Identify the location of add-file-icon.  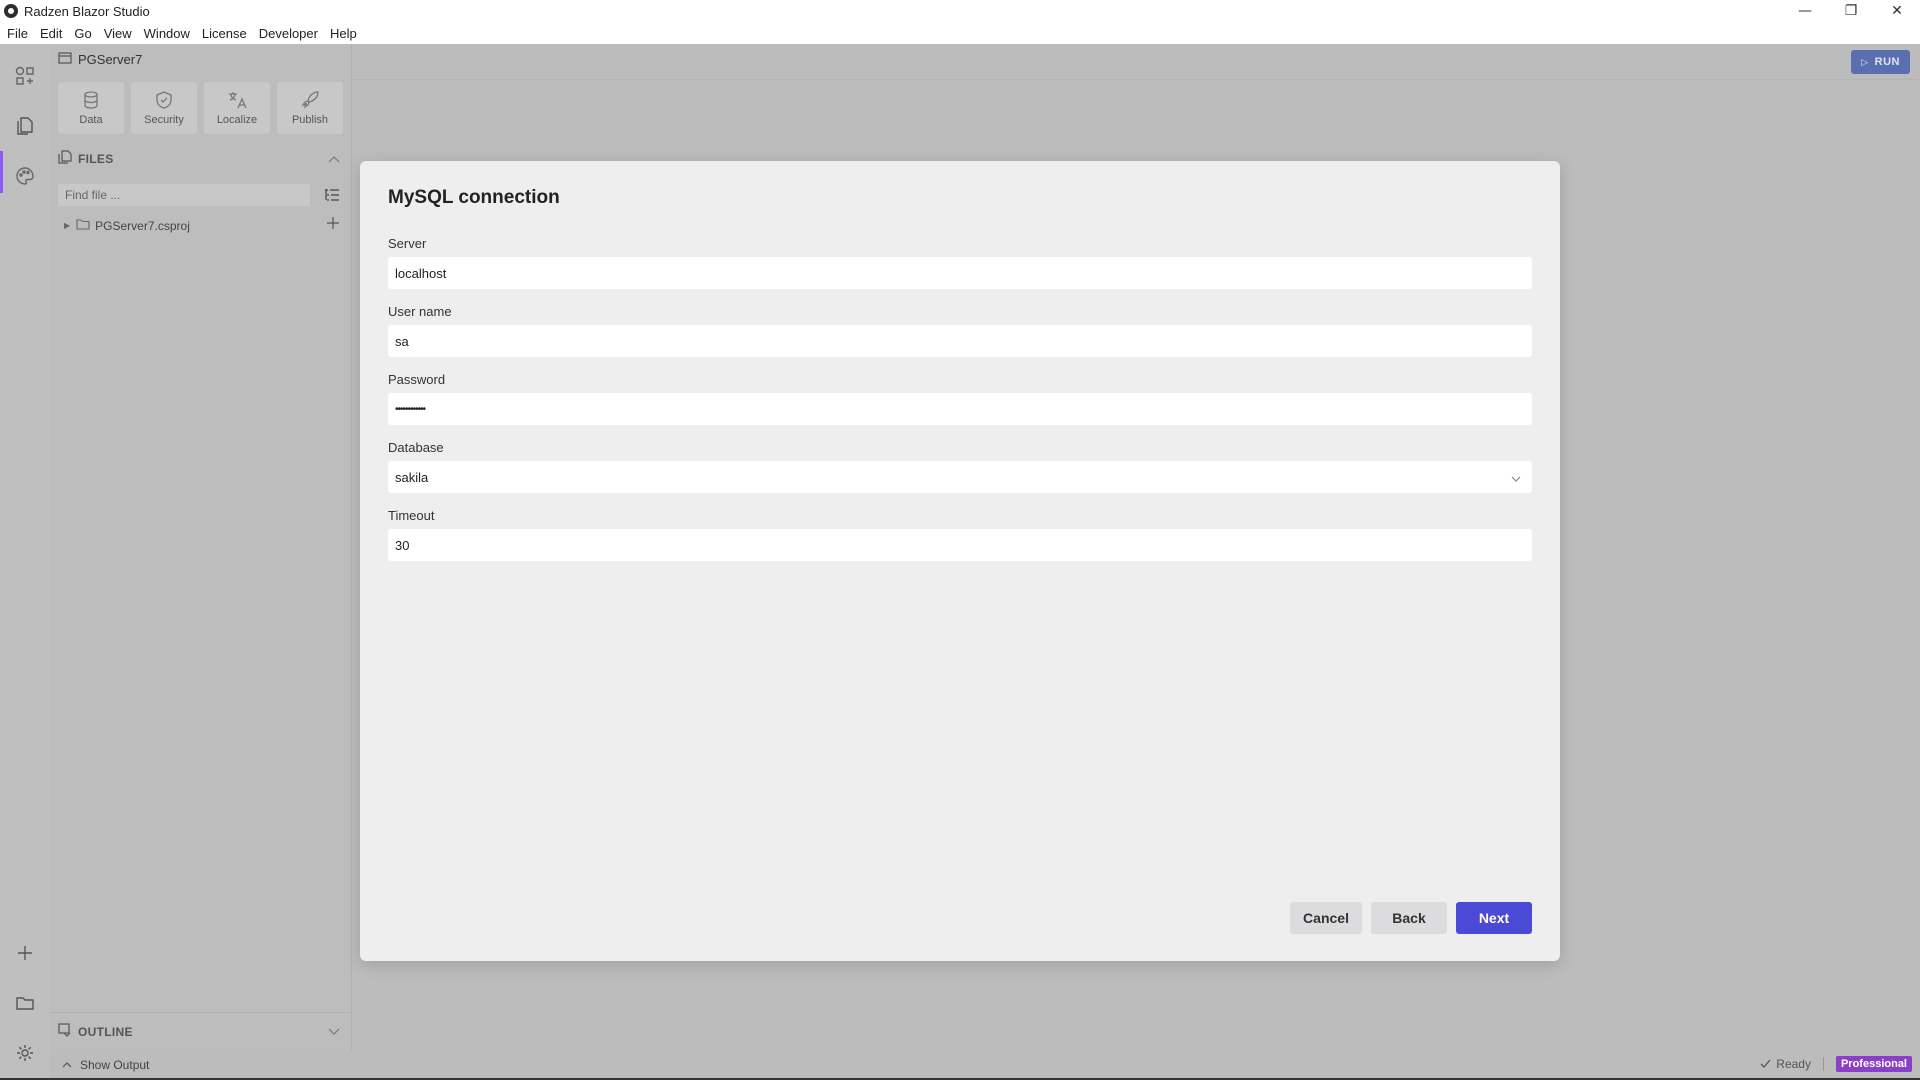
(333, 224).